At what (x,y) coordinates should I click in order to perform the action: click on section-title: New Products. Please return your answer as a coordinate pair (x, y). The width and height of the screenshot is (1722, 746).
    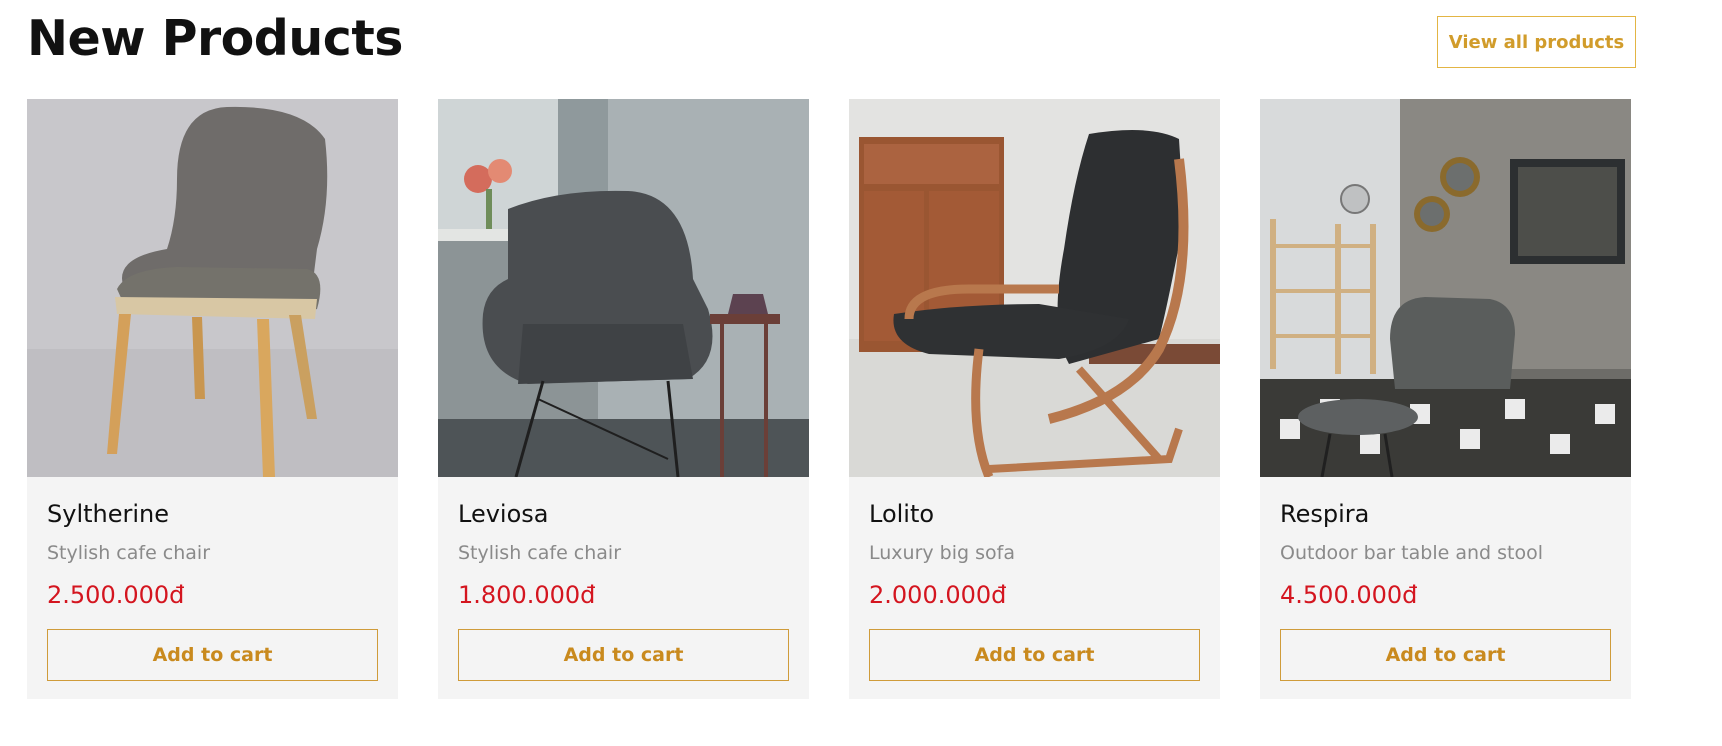
    Looking at the image, I should click on (215, 38).